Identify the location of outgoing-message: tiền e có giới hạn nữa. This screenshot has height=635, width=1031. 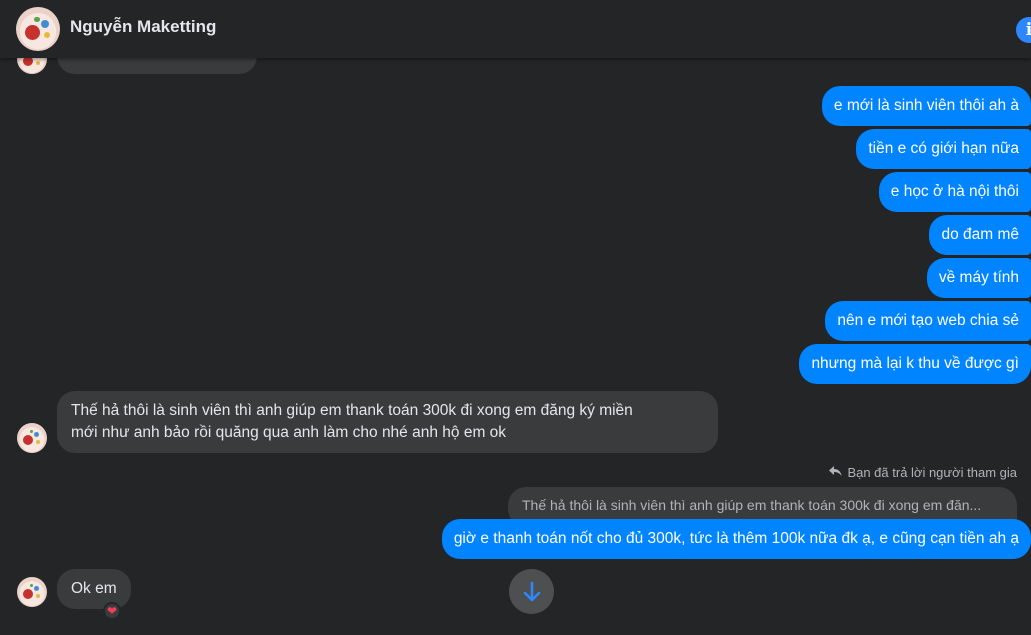
(943, 149).